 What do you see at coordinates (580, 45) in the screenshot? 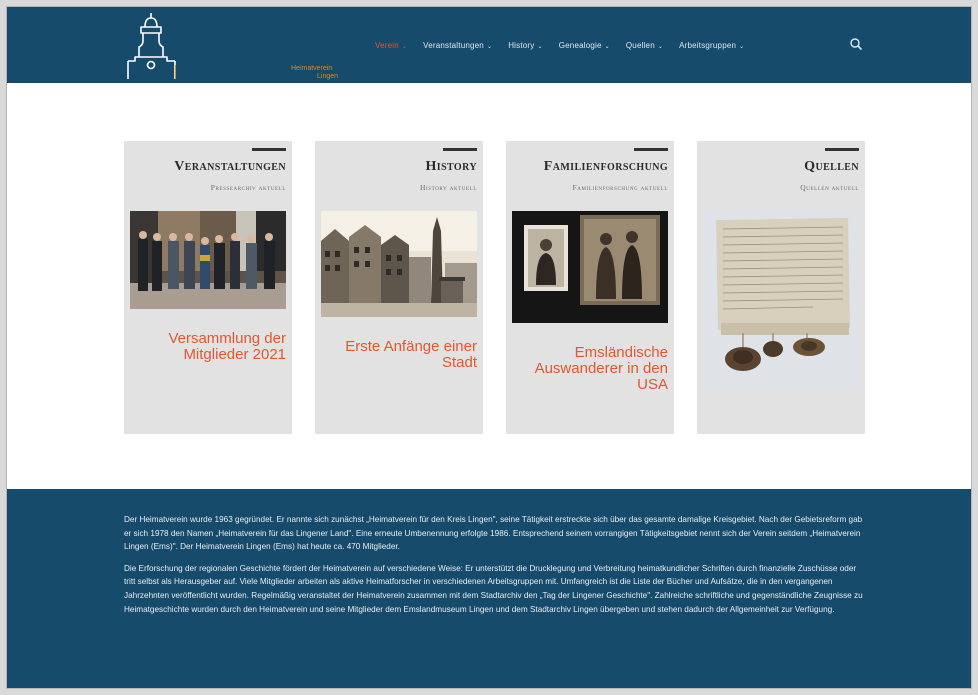
I see `nav-label: Genealogie` at bounding box center [580, 45].